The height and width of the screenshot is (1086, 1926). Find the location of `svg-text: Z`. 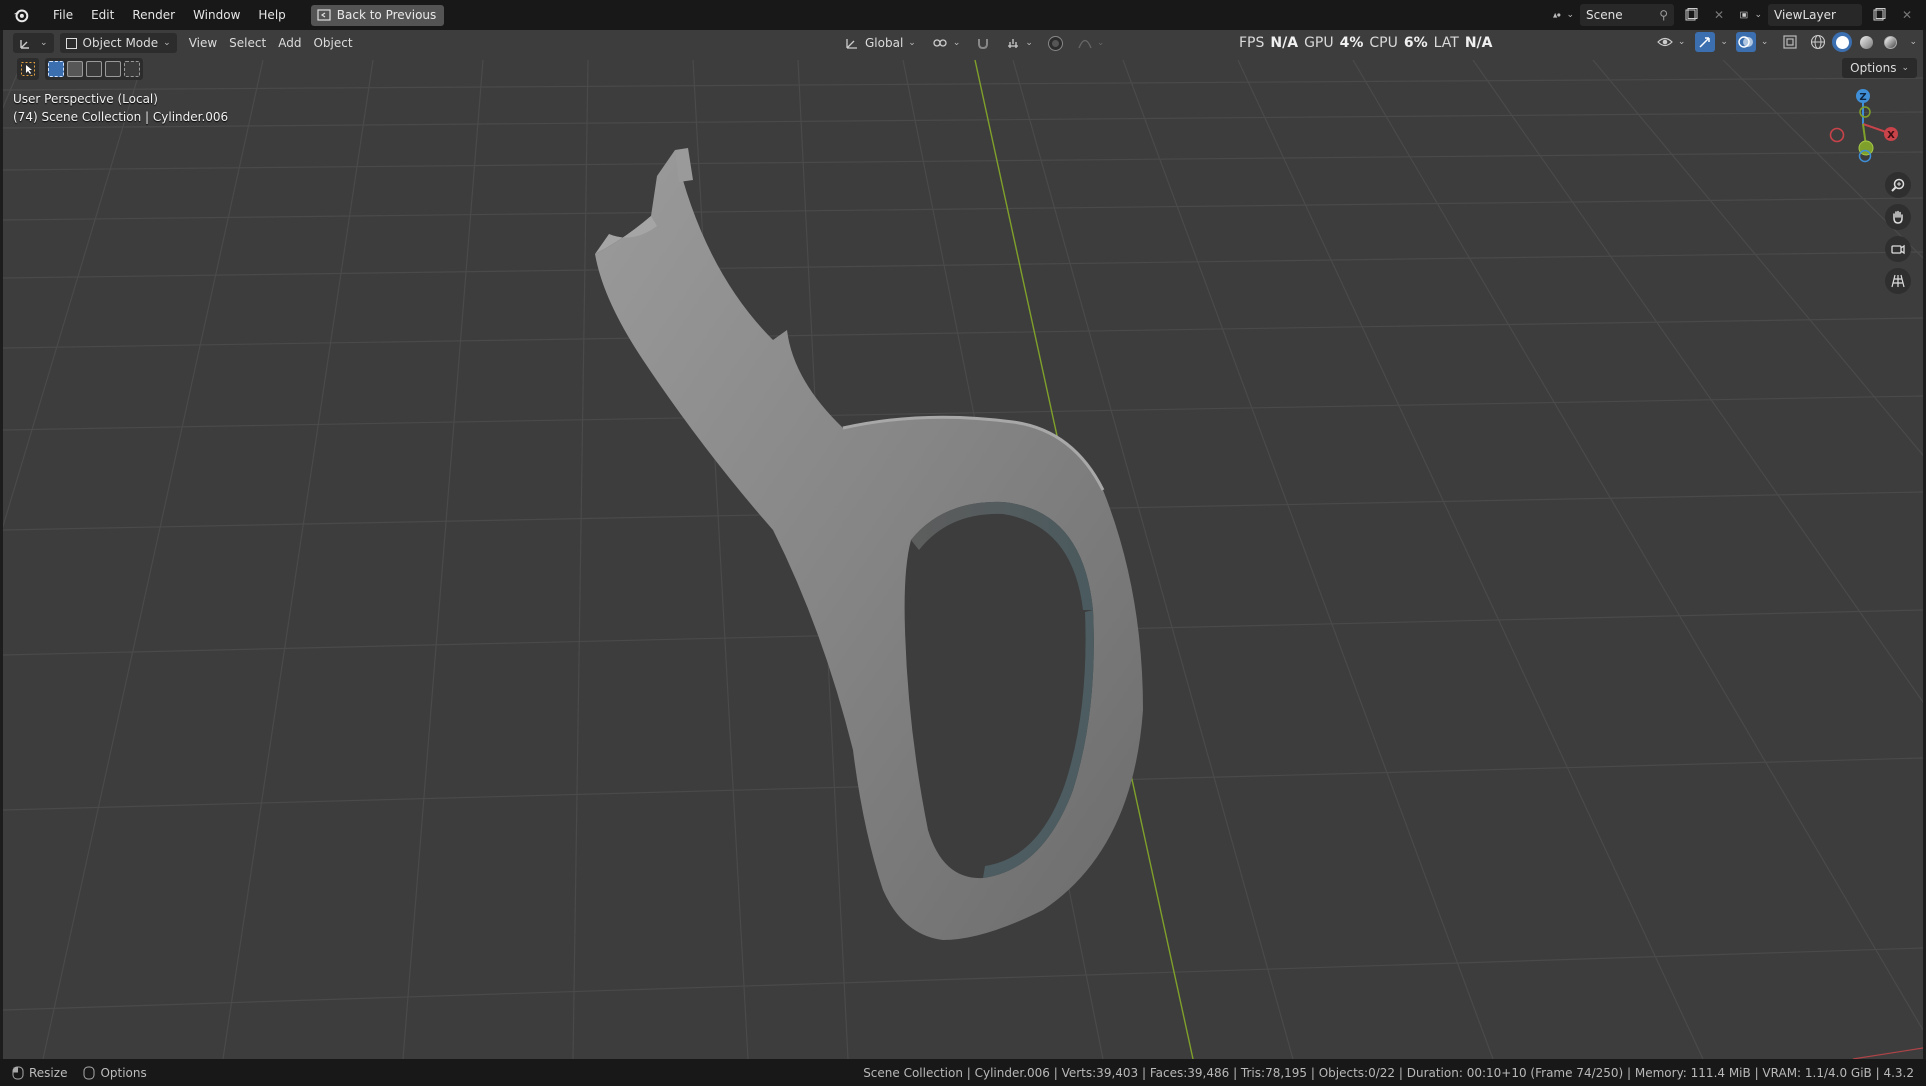

svg-text: Z is located at coordinates (1862, 97).